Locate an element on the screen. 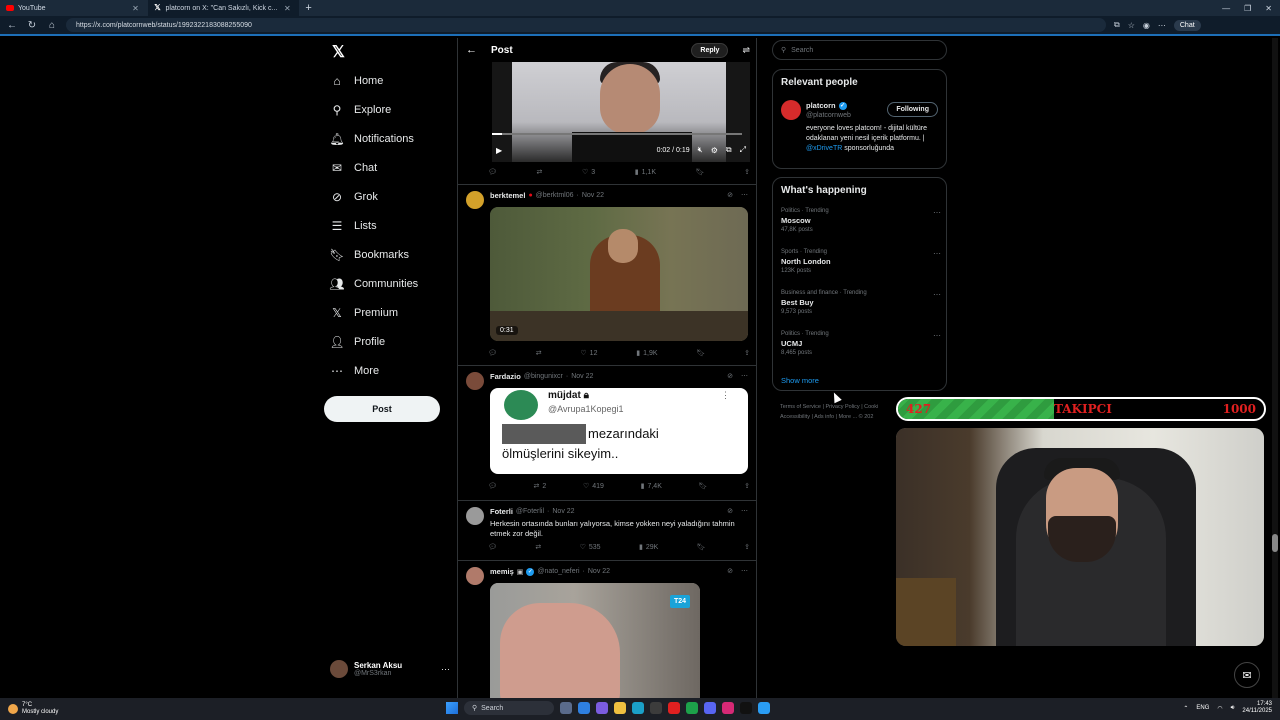  scrollbar-thumb is located at coordinates (1275, 543).